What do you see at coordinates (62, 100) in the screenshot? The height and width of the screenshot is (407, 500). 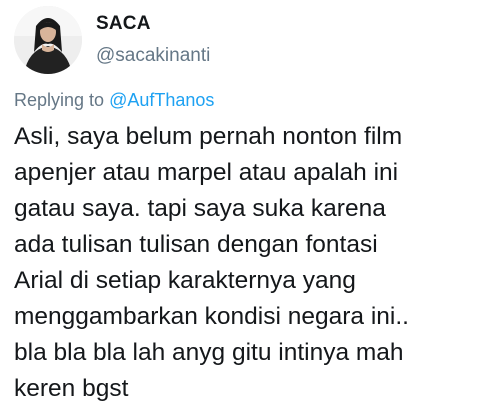 I see `replying-to-label: Replying to` at bounding box center [62, 100].